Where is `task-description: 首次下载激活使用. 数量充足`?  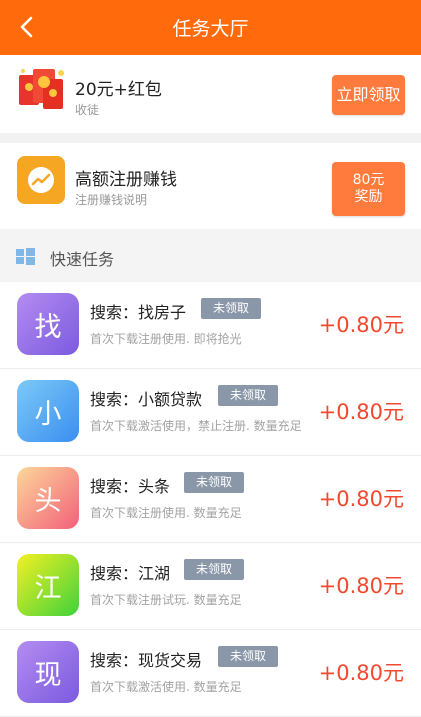 task-description: 首次下载激活使用. 数量充足 is located at coordinates (166, 687).